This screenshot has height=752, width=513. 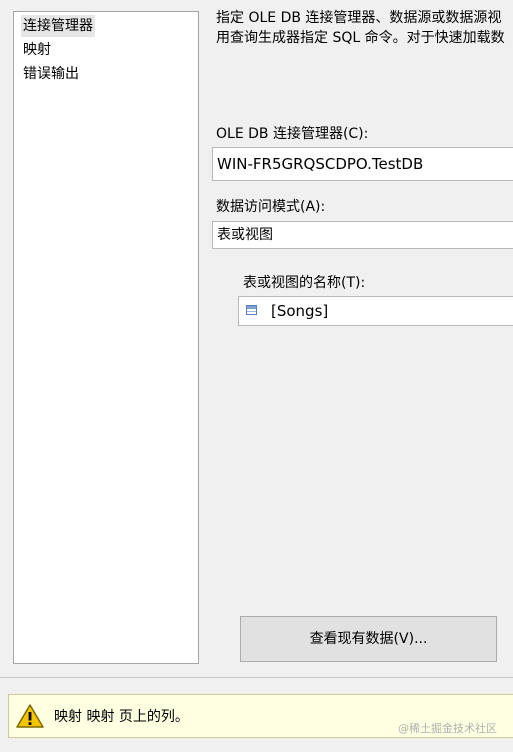 I want to click on connection-manager-label: OLE DB 连接管理器(C):, so click(x=292, y=134).